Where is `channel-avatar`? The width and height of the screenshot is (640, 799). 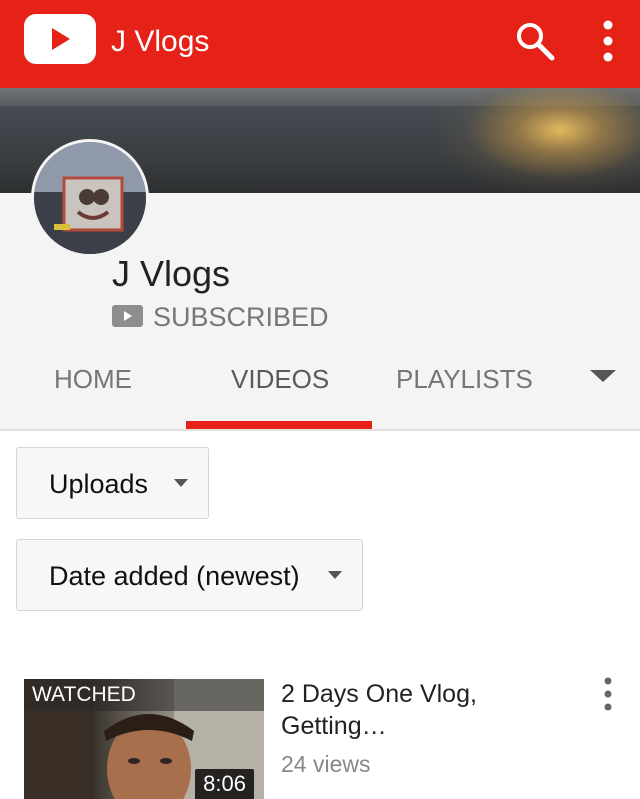 channel-avatar is located at coordinates (90, 198).